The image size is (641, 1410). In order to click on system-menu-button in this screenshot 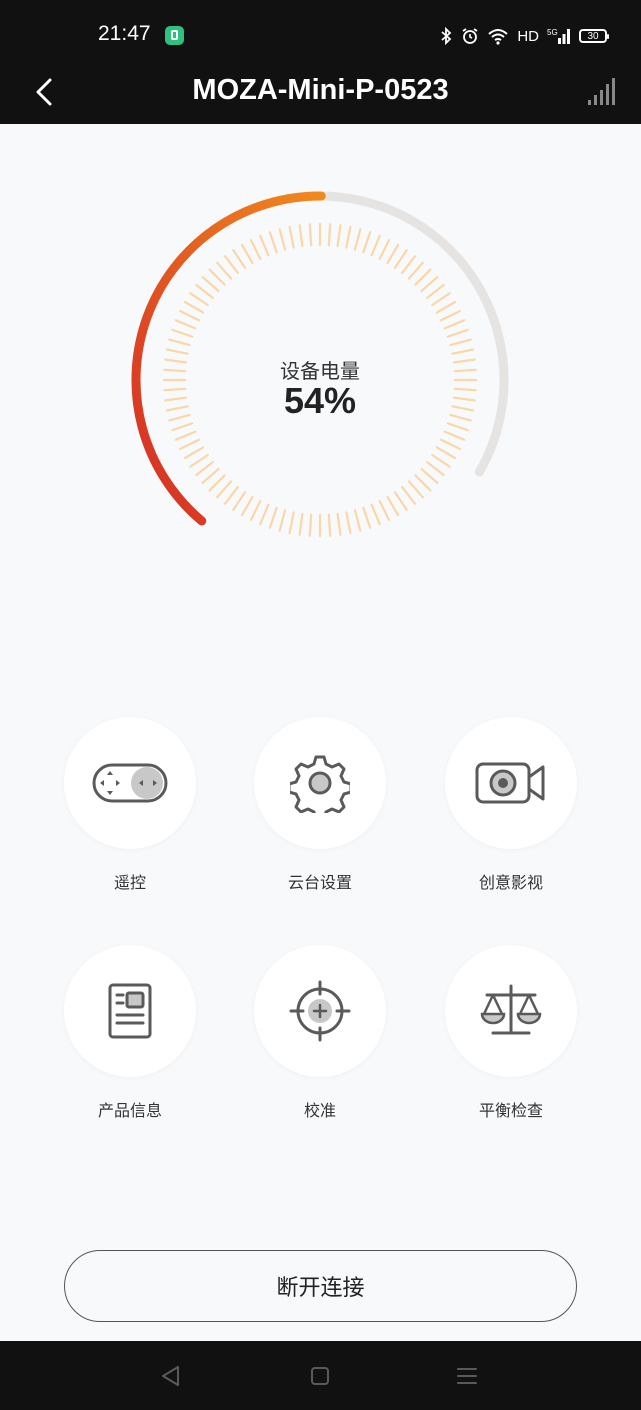, I will do `click(467, 1376)`.